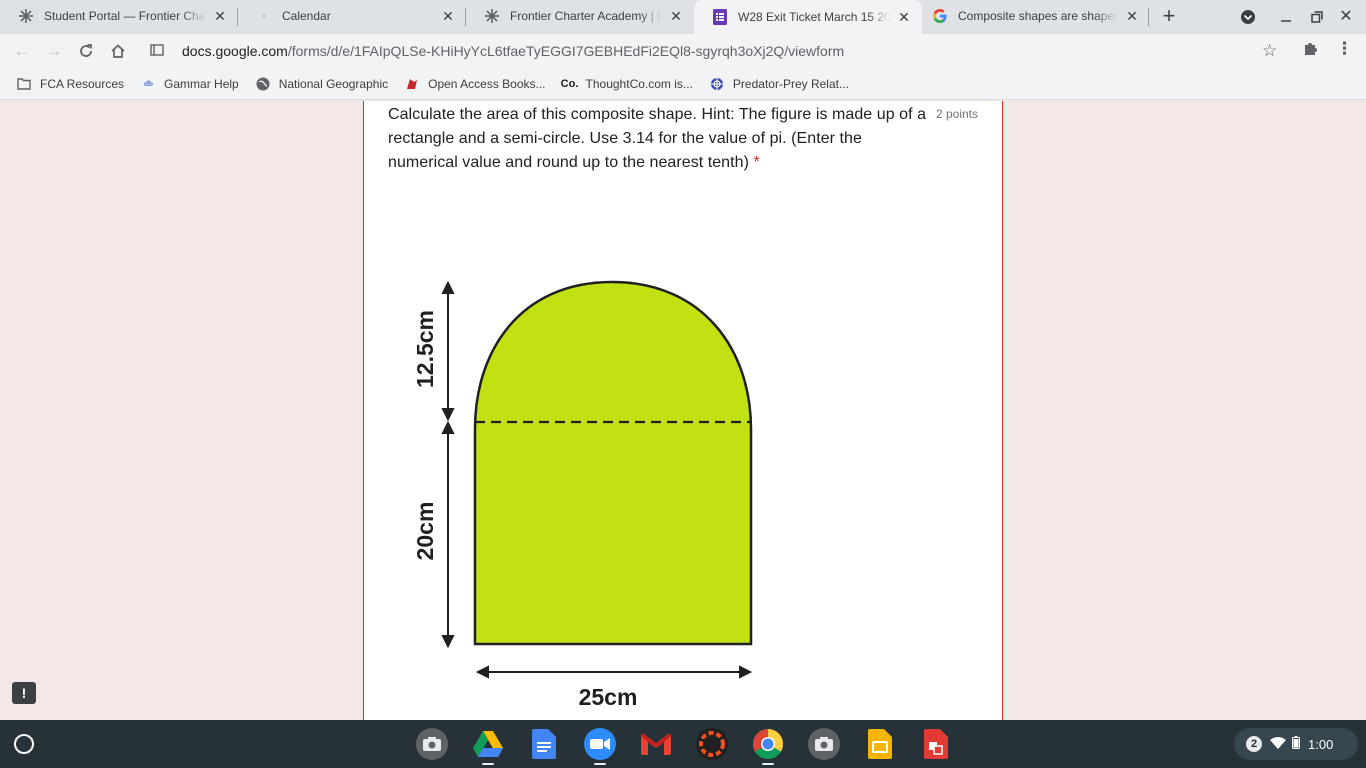  I want to click on grammar-icon: ക, so click(148, 83).